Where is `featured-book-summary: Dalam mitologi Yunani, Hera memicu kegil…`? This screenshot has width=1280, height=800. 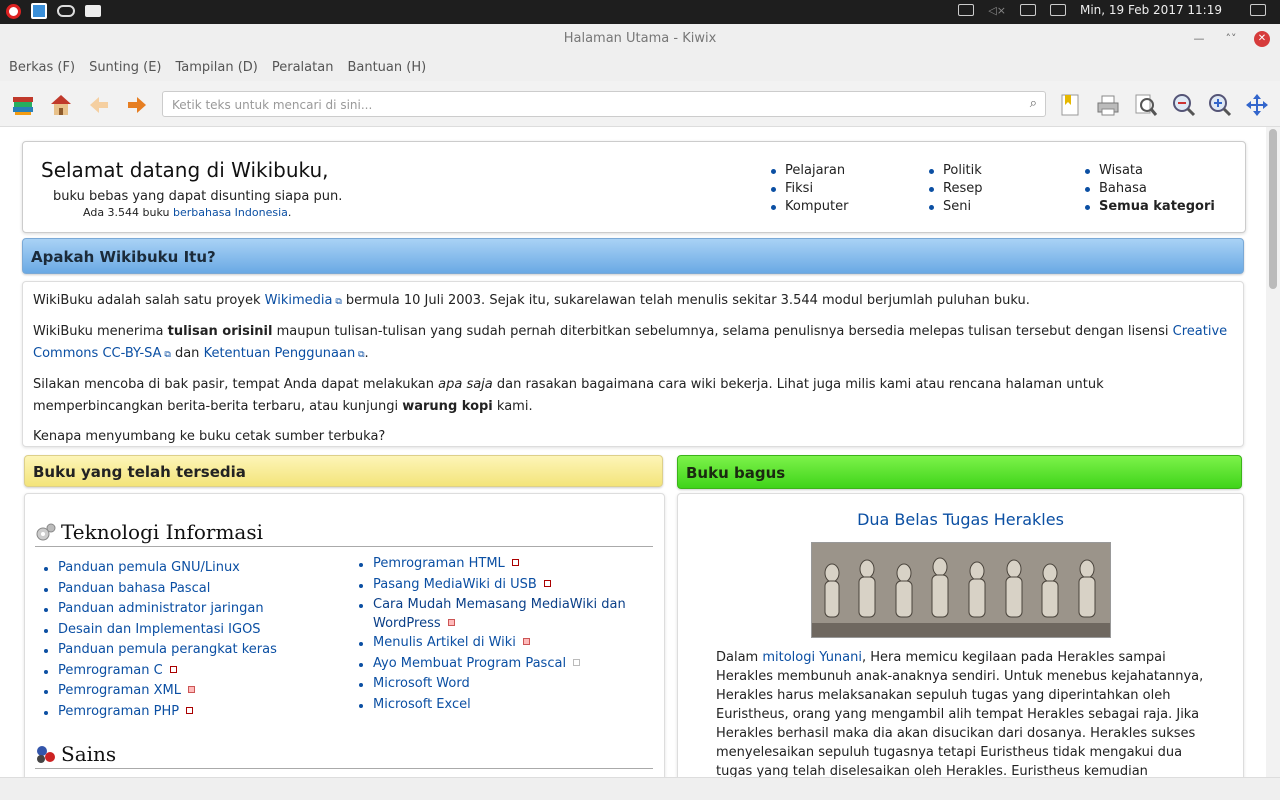 featured-book-summary: Dalam mitologi Yunani, Hera memicu kegil… is located at coordinates (962, 712).